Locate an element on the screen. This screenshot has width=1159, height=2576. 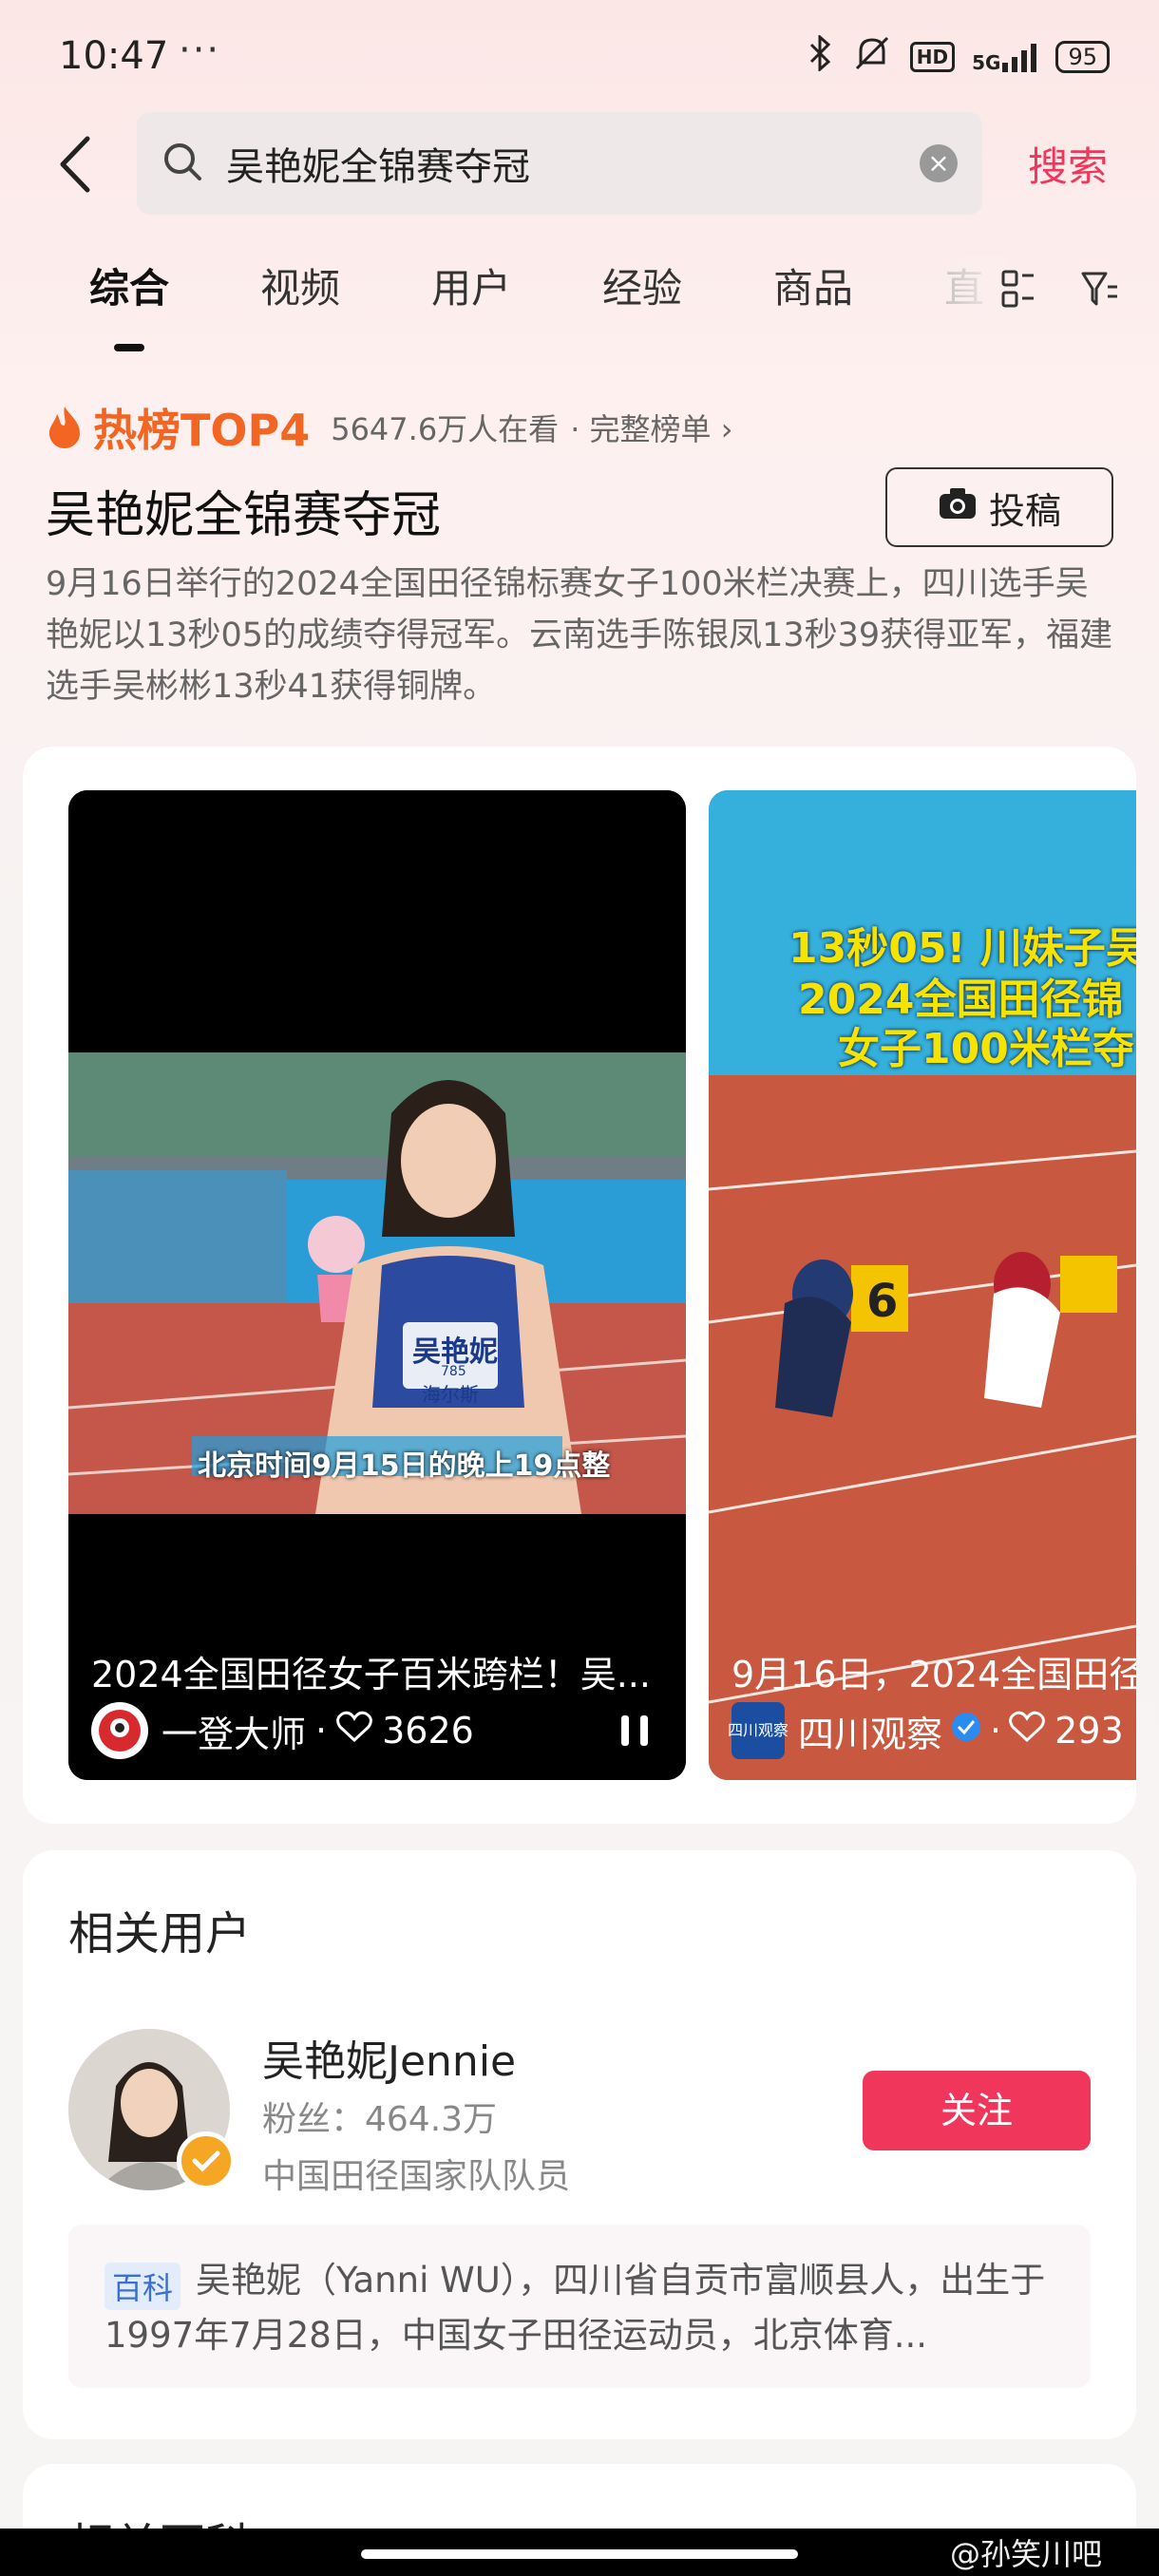
full-list-link: · 完整榜单 › is located at coordinates (651, 427).